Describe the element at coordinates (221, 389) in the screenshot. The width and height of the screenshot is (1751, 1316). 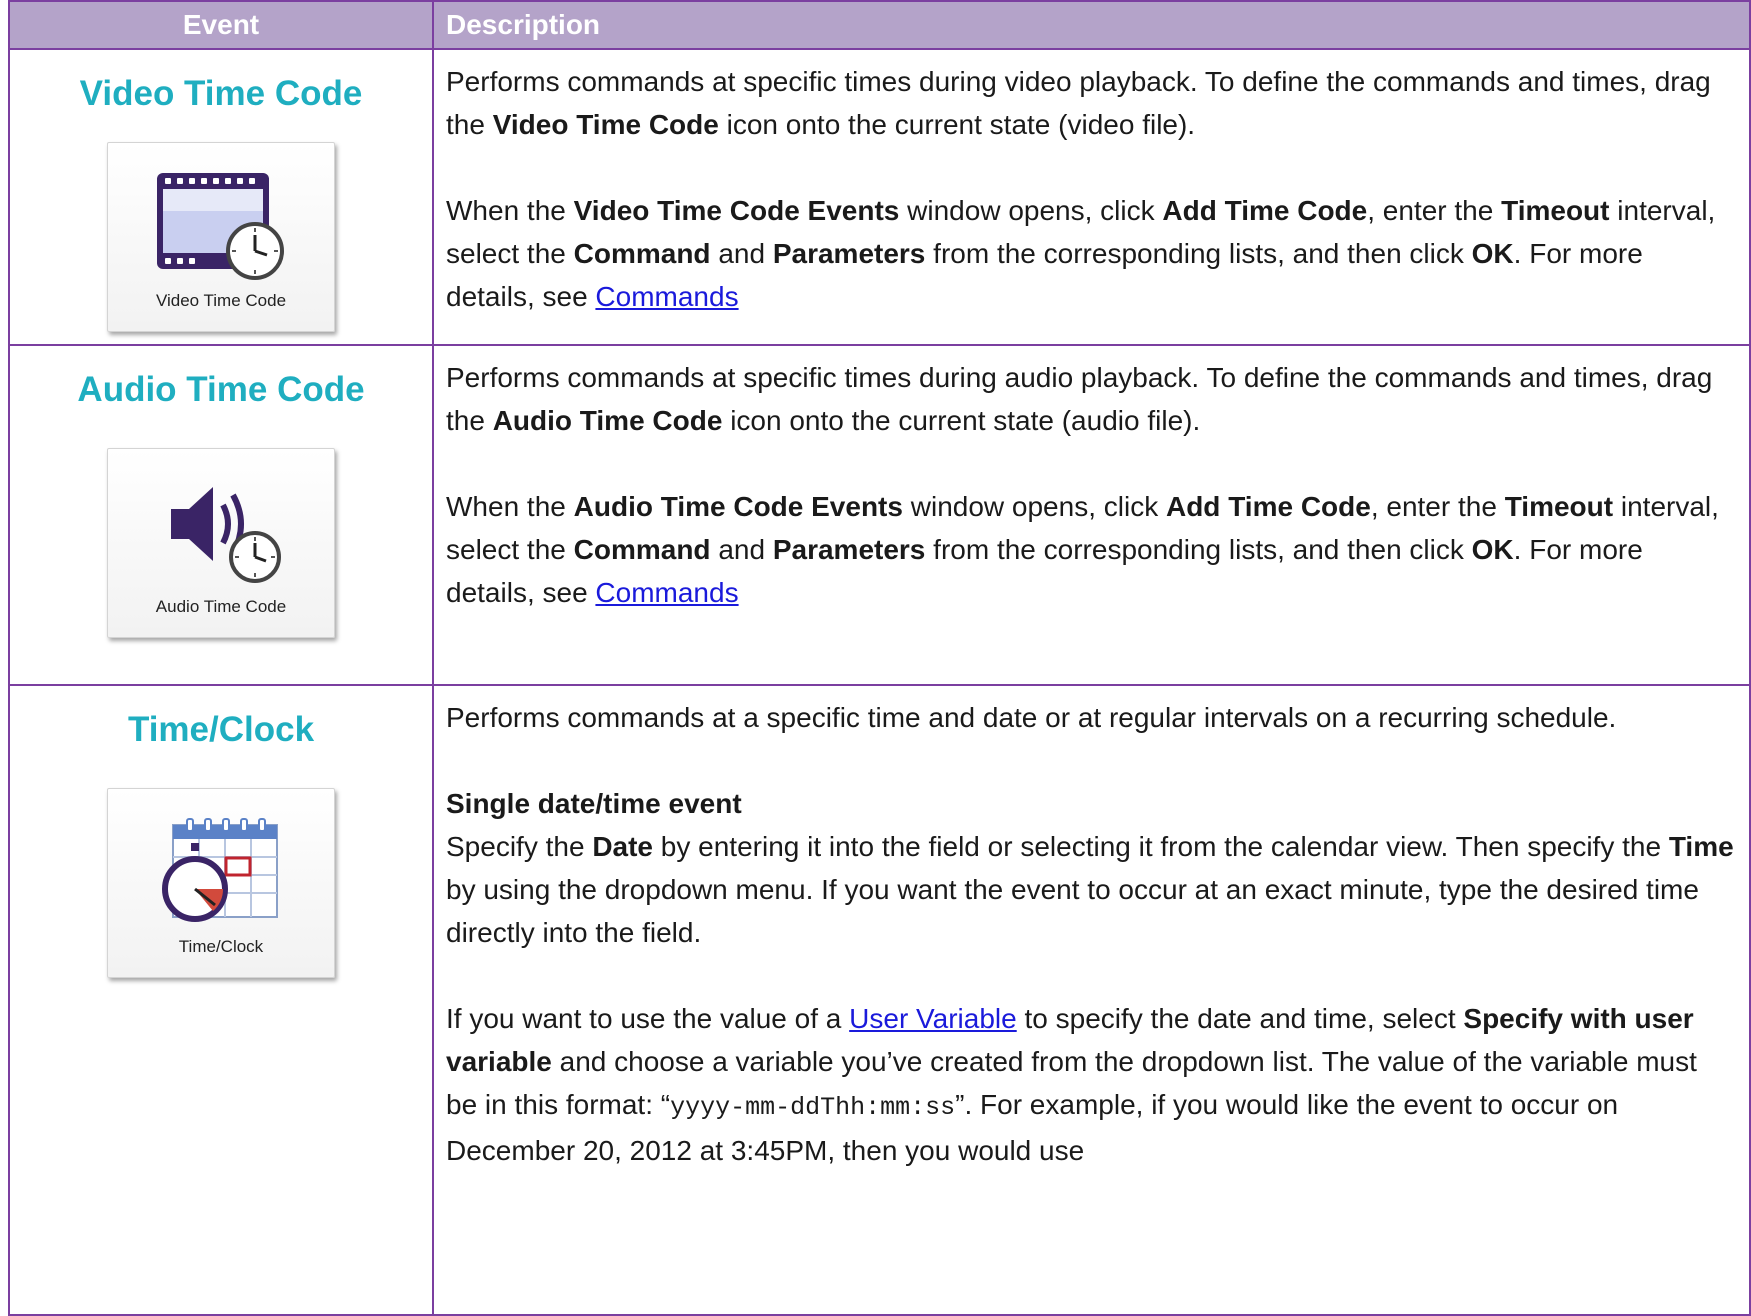
I see `event-title: Audio Time Code` at that location.